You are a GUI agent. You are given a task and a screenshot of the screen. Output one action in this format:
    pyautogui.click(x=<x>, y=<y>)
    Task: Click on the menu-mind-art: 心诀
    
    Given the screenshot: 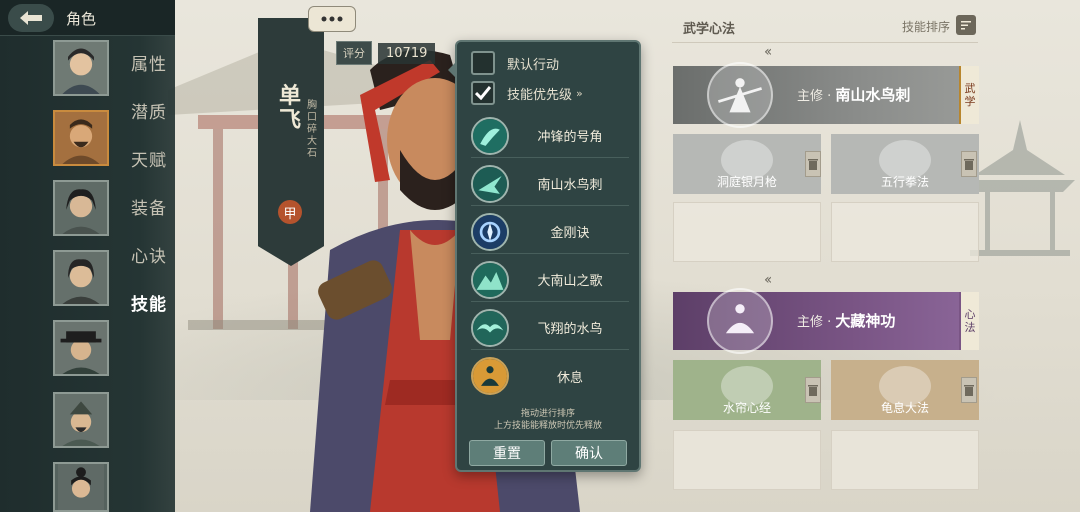 What is the action you would take?
    pyautogui.click(x=149, y=254)
    